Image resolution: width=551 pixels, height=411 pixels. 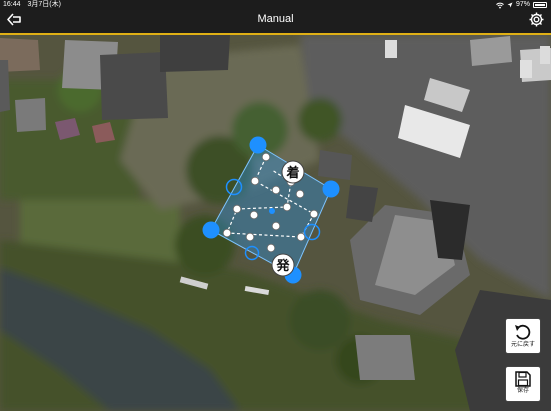 What do you see at coordinates (211, 230) in the screenshot?
I see `corner-handle-left` at bounding box center [211, 230].